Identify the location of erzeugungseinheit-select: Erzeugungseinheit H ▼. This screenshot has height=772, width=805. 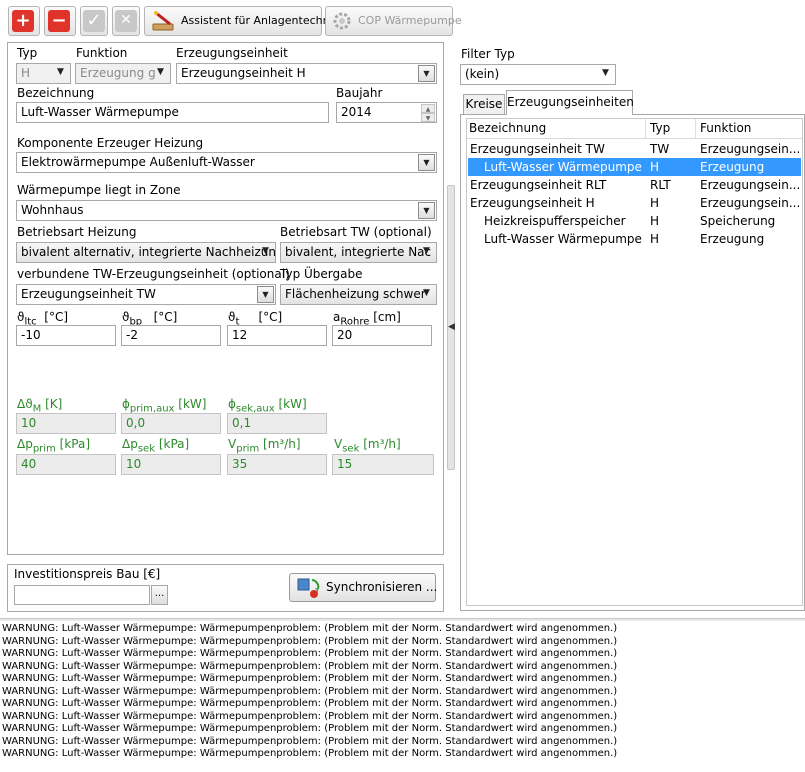
(306, 73).